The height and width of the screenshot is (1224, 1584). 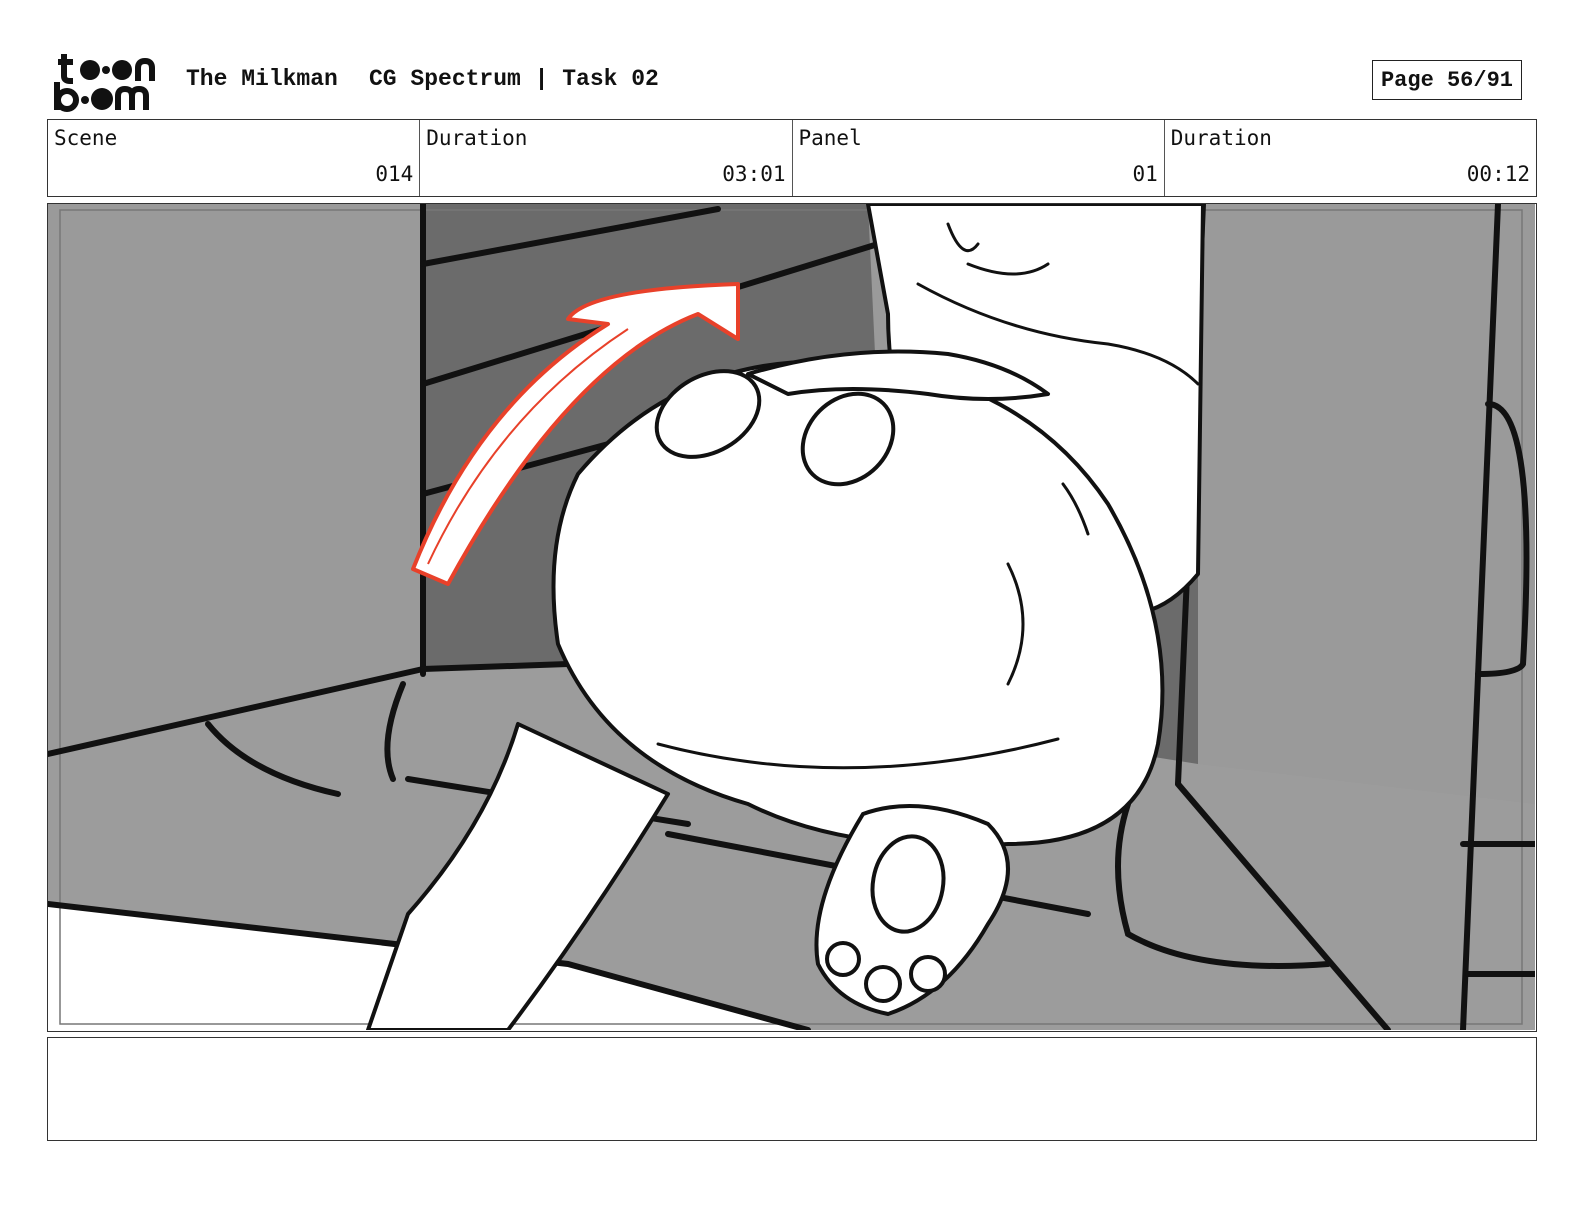 What do you see at coordinates (979, 158) in the screenshot?
I see `panel-cell: Panel 01` at bounding box center [979, 158].